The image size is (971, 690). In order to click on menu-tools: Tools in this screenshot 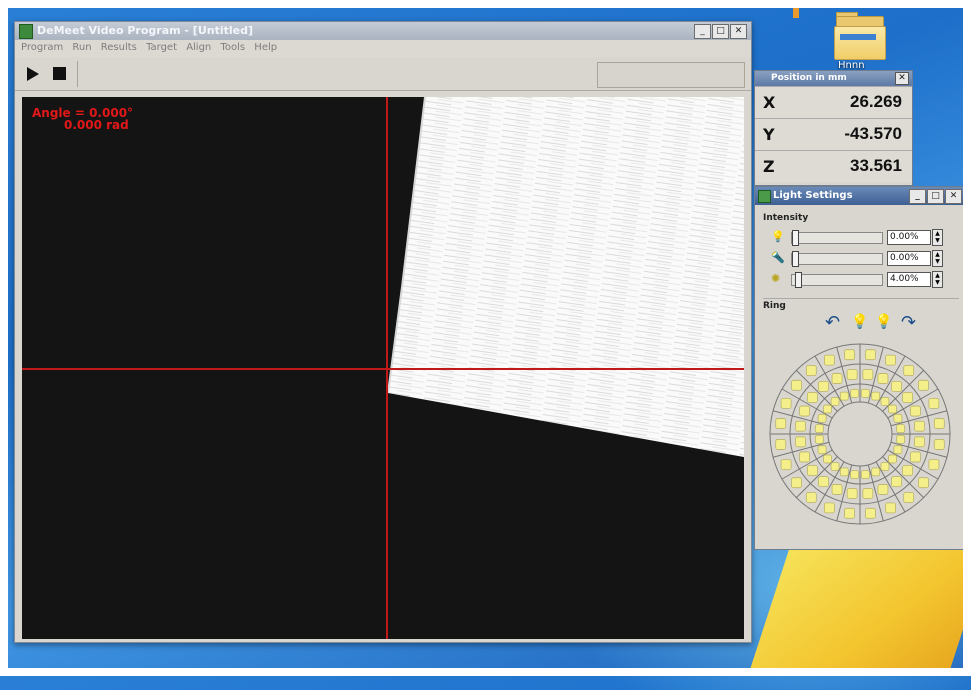, I will do `click(232, 47)`.